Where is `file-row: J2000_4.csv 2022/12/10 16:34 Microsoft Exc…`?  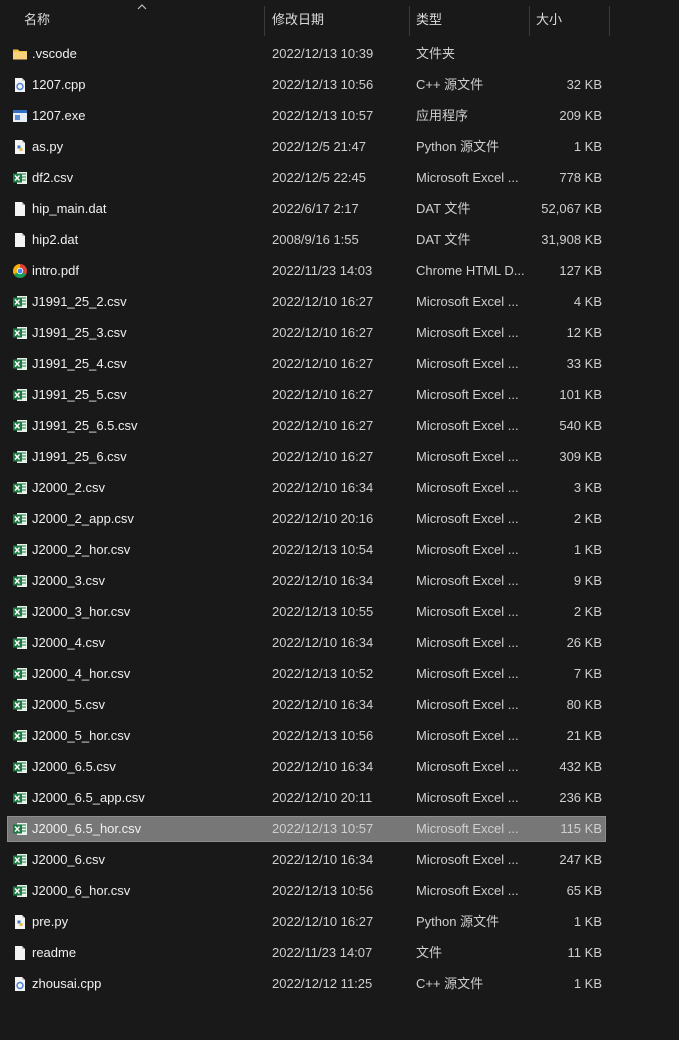 file-row: J2000_4.csv 2022/12/10 16:34 Microsoft Exc… is located at coordinates (306, 643).